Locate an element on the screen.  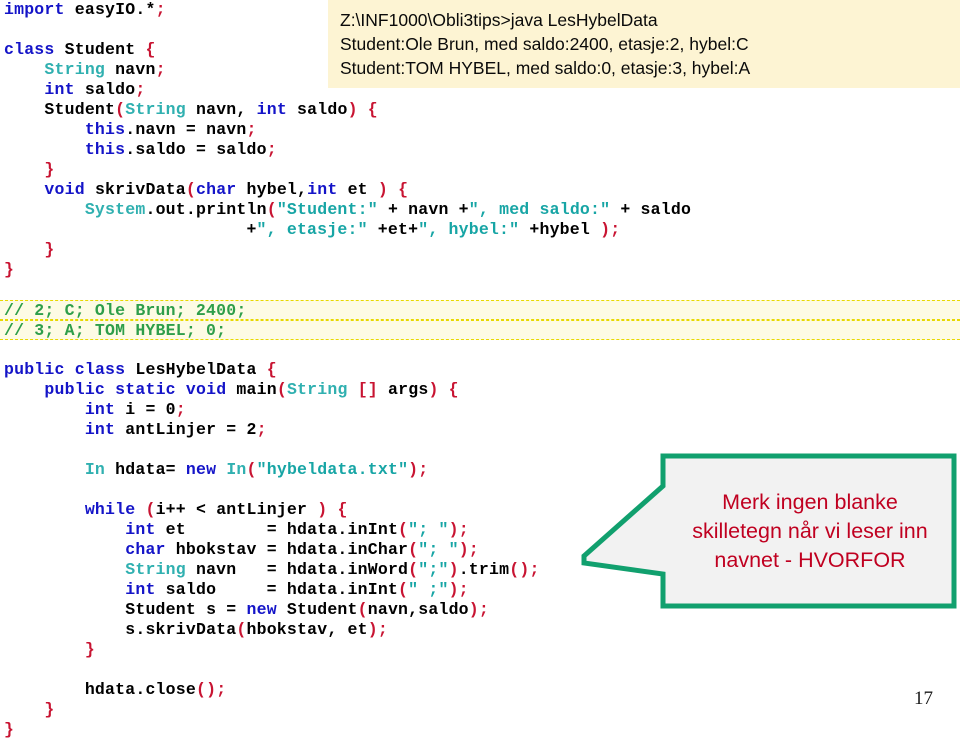
code-line: public class LesHybelData { is located at coordinates (140, 369).